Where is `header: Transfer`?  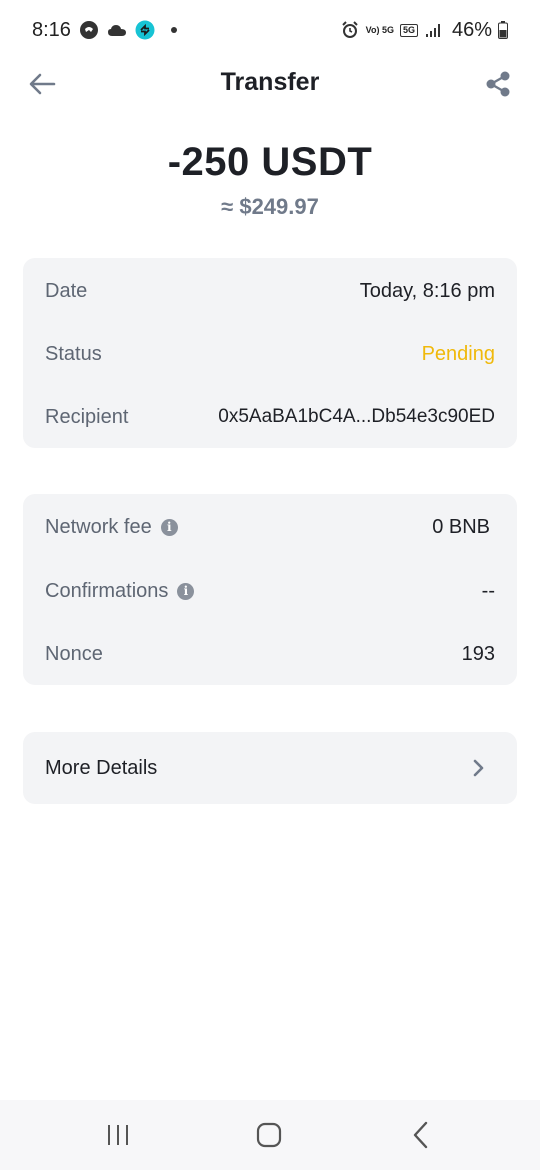 header: Transfer is located at coordinates (270, 83).